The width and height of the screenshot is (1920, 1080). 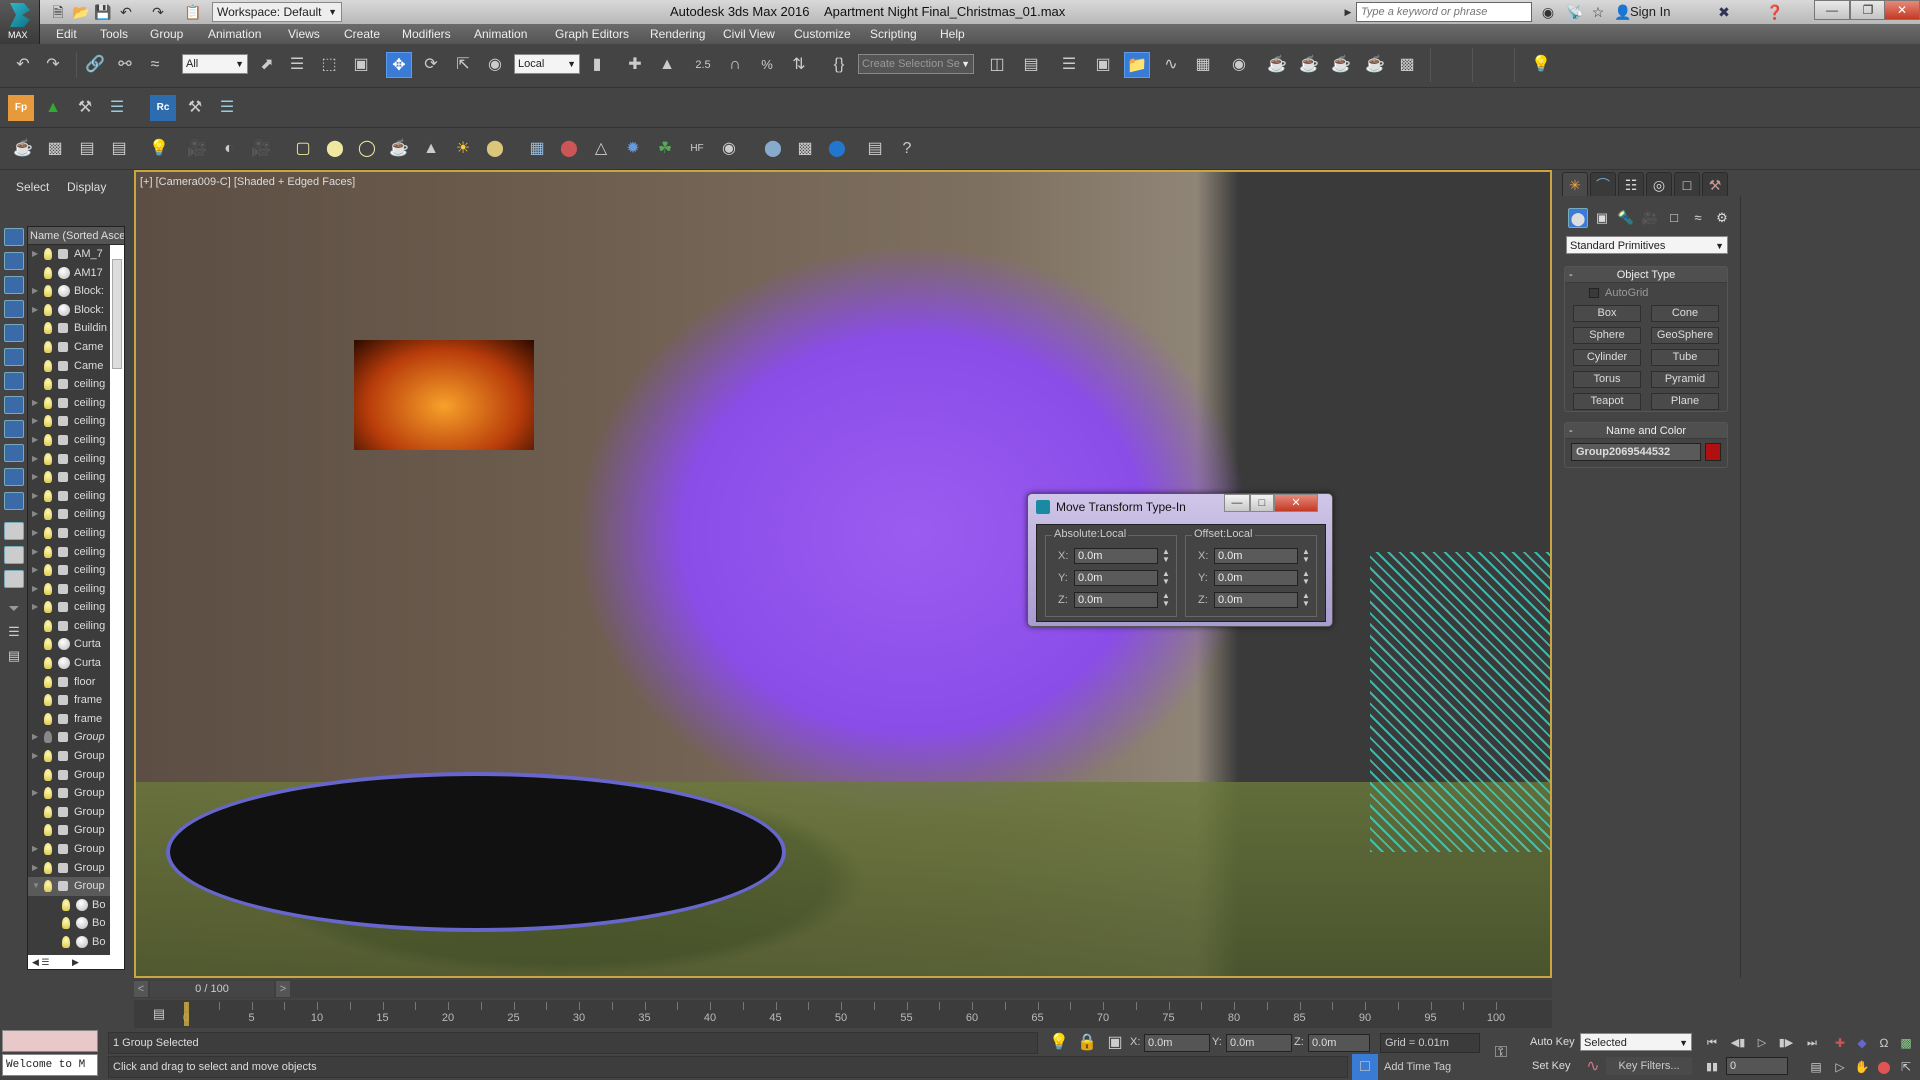 What do you see at coordinates (14, 405) in the screenshot?
I see `display-xrefs-icon` at bounding box center [14, 405].